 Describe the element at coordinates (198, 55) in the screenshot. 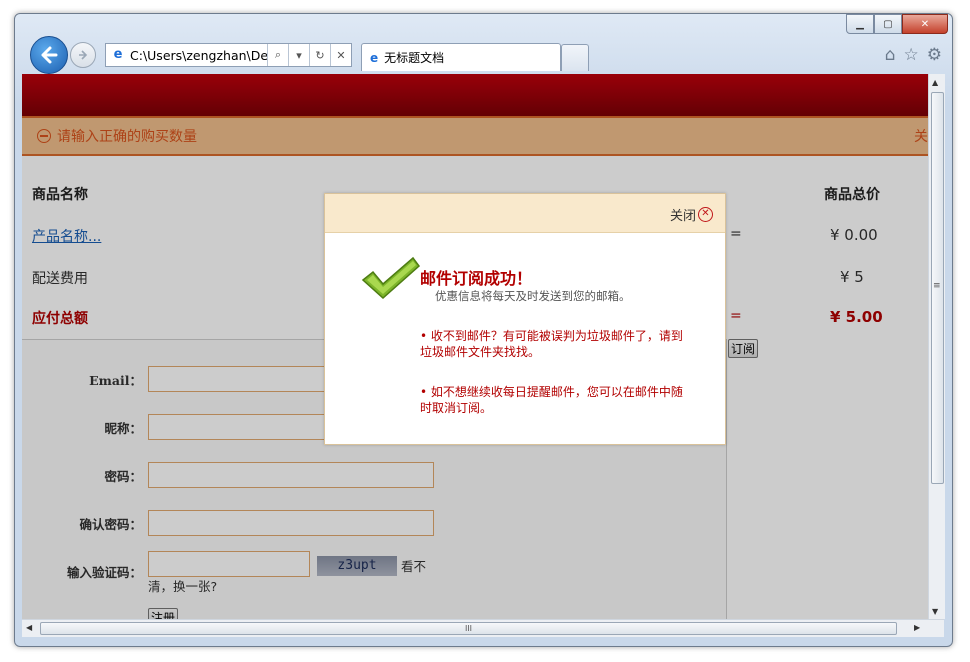

I see `address-url: C:\Users\zengzhan\Desk` at that location.